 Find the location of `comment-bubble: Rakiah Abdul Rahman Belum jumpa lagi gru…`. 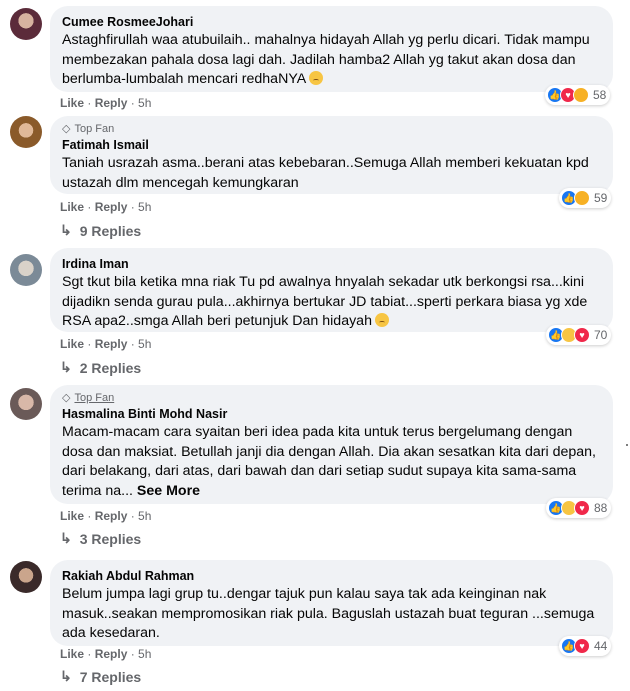

comment-bubble: Rakiah Abdul Rahman Belum jumpa lagi gru… is located at coordinates (331, 603).